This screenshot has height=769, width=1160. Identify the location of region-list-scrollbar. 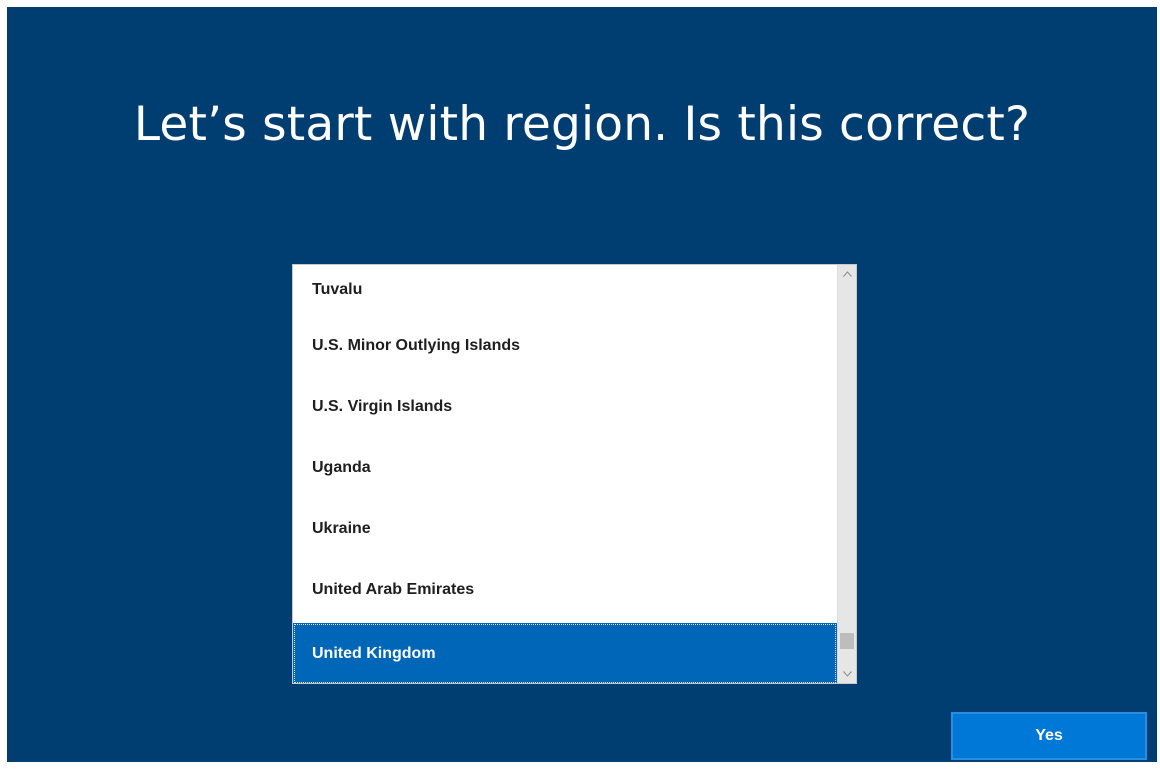
(846, 474).